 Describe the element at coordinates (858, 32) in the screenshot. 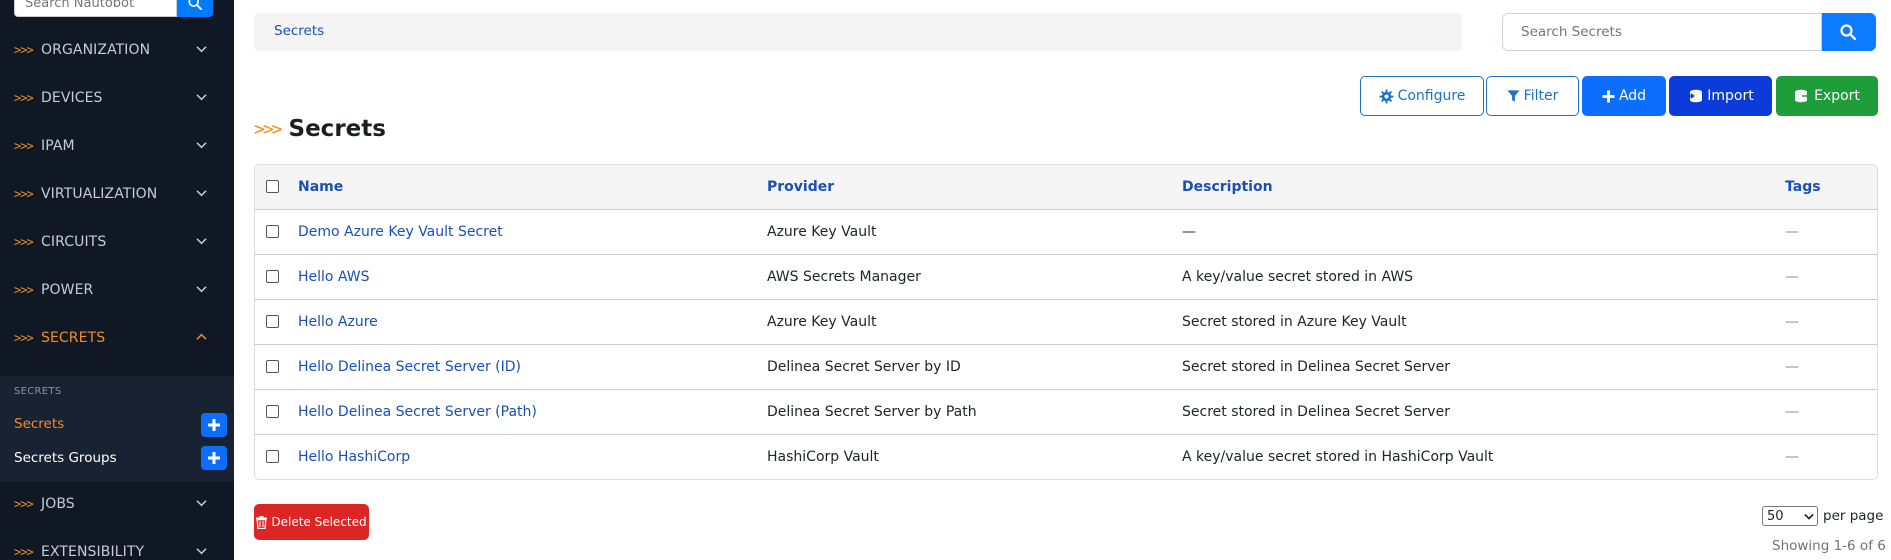

I see `breadcrumb: Secrets` at that location.